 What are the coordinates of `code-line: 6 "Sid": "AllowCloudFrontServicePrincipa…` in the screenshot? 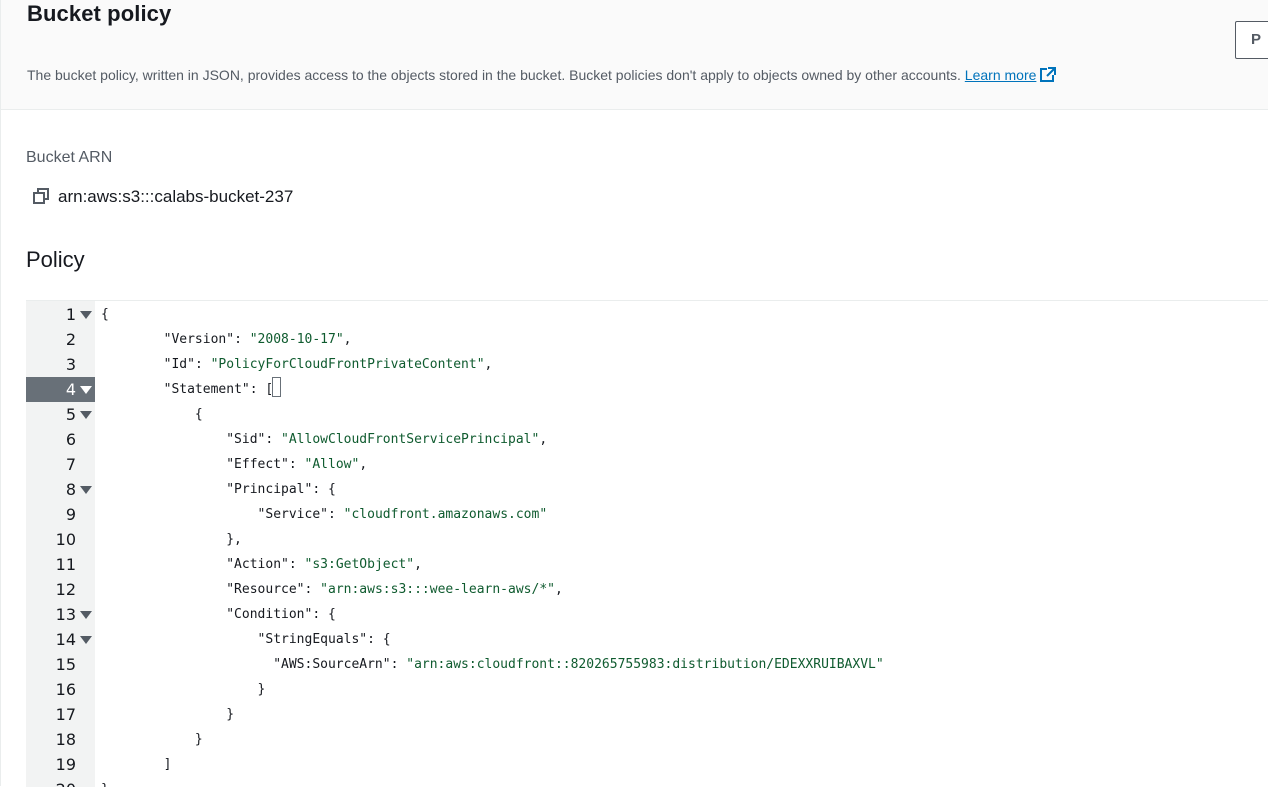 It's located at (647, 439).